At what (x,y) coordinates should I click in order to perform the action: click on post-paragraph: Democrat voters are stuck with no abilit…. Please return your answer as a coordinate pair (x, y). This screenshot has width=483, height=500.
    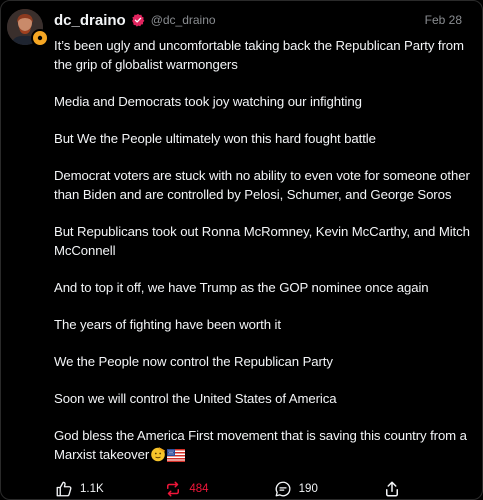
    Looking at the image, I should click on (262, 185).